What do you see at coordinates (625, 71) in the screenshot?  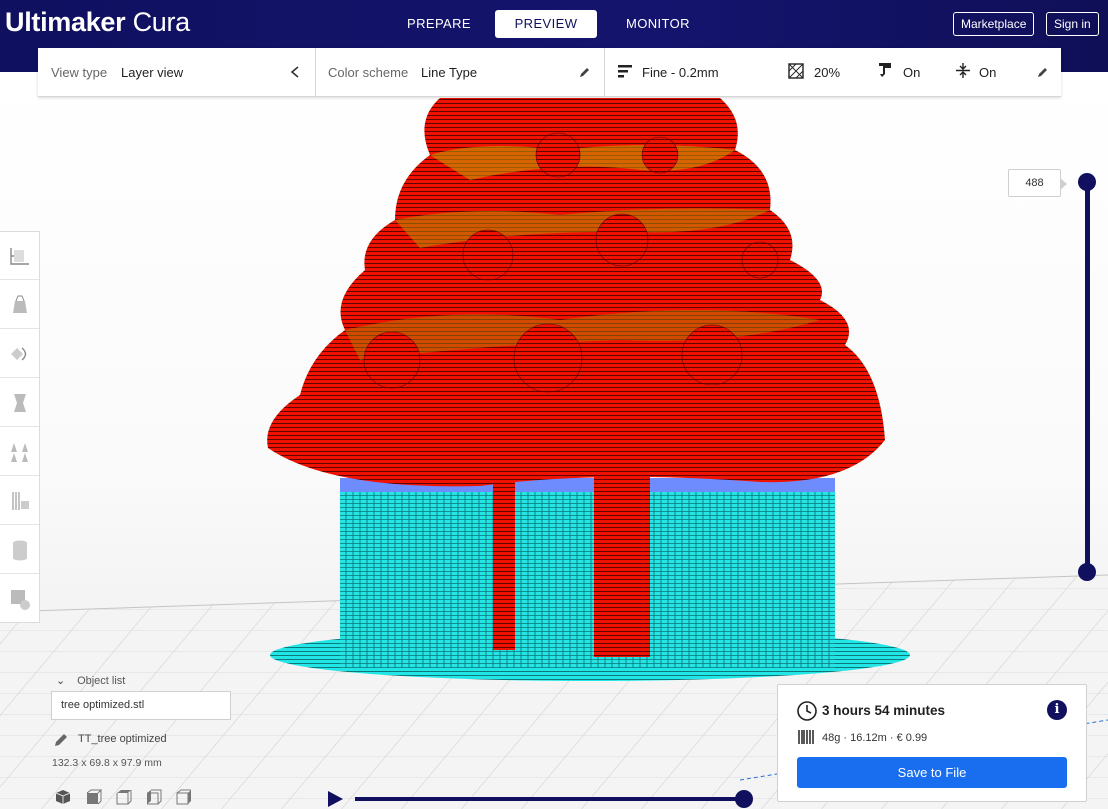 I see `profile-layers-icon` at bounding box center [625, 71].